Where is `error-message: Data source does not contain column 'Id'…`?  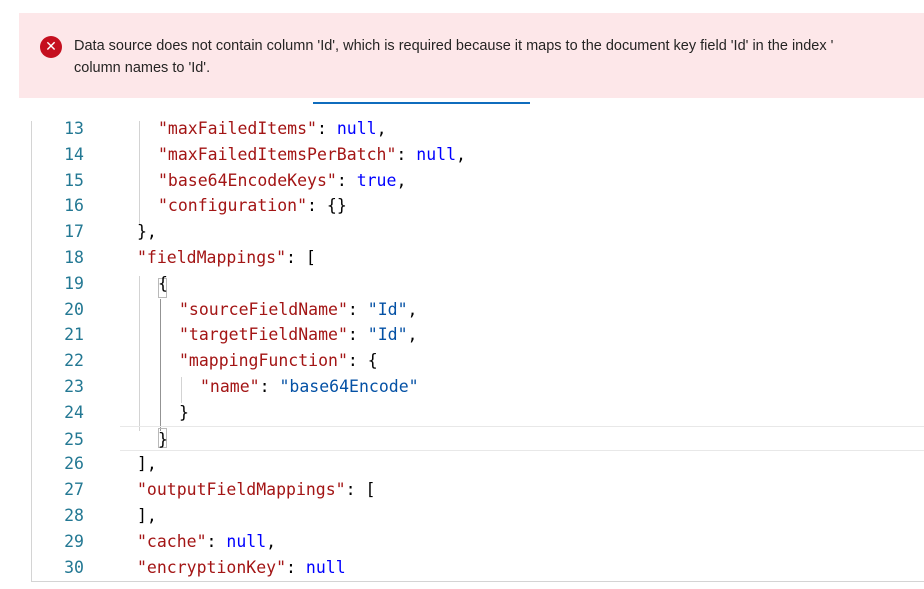 error-message: Data source does not contain column 'Id'… is located at coordinates (499, 57).